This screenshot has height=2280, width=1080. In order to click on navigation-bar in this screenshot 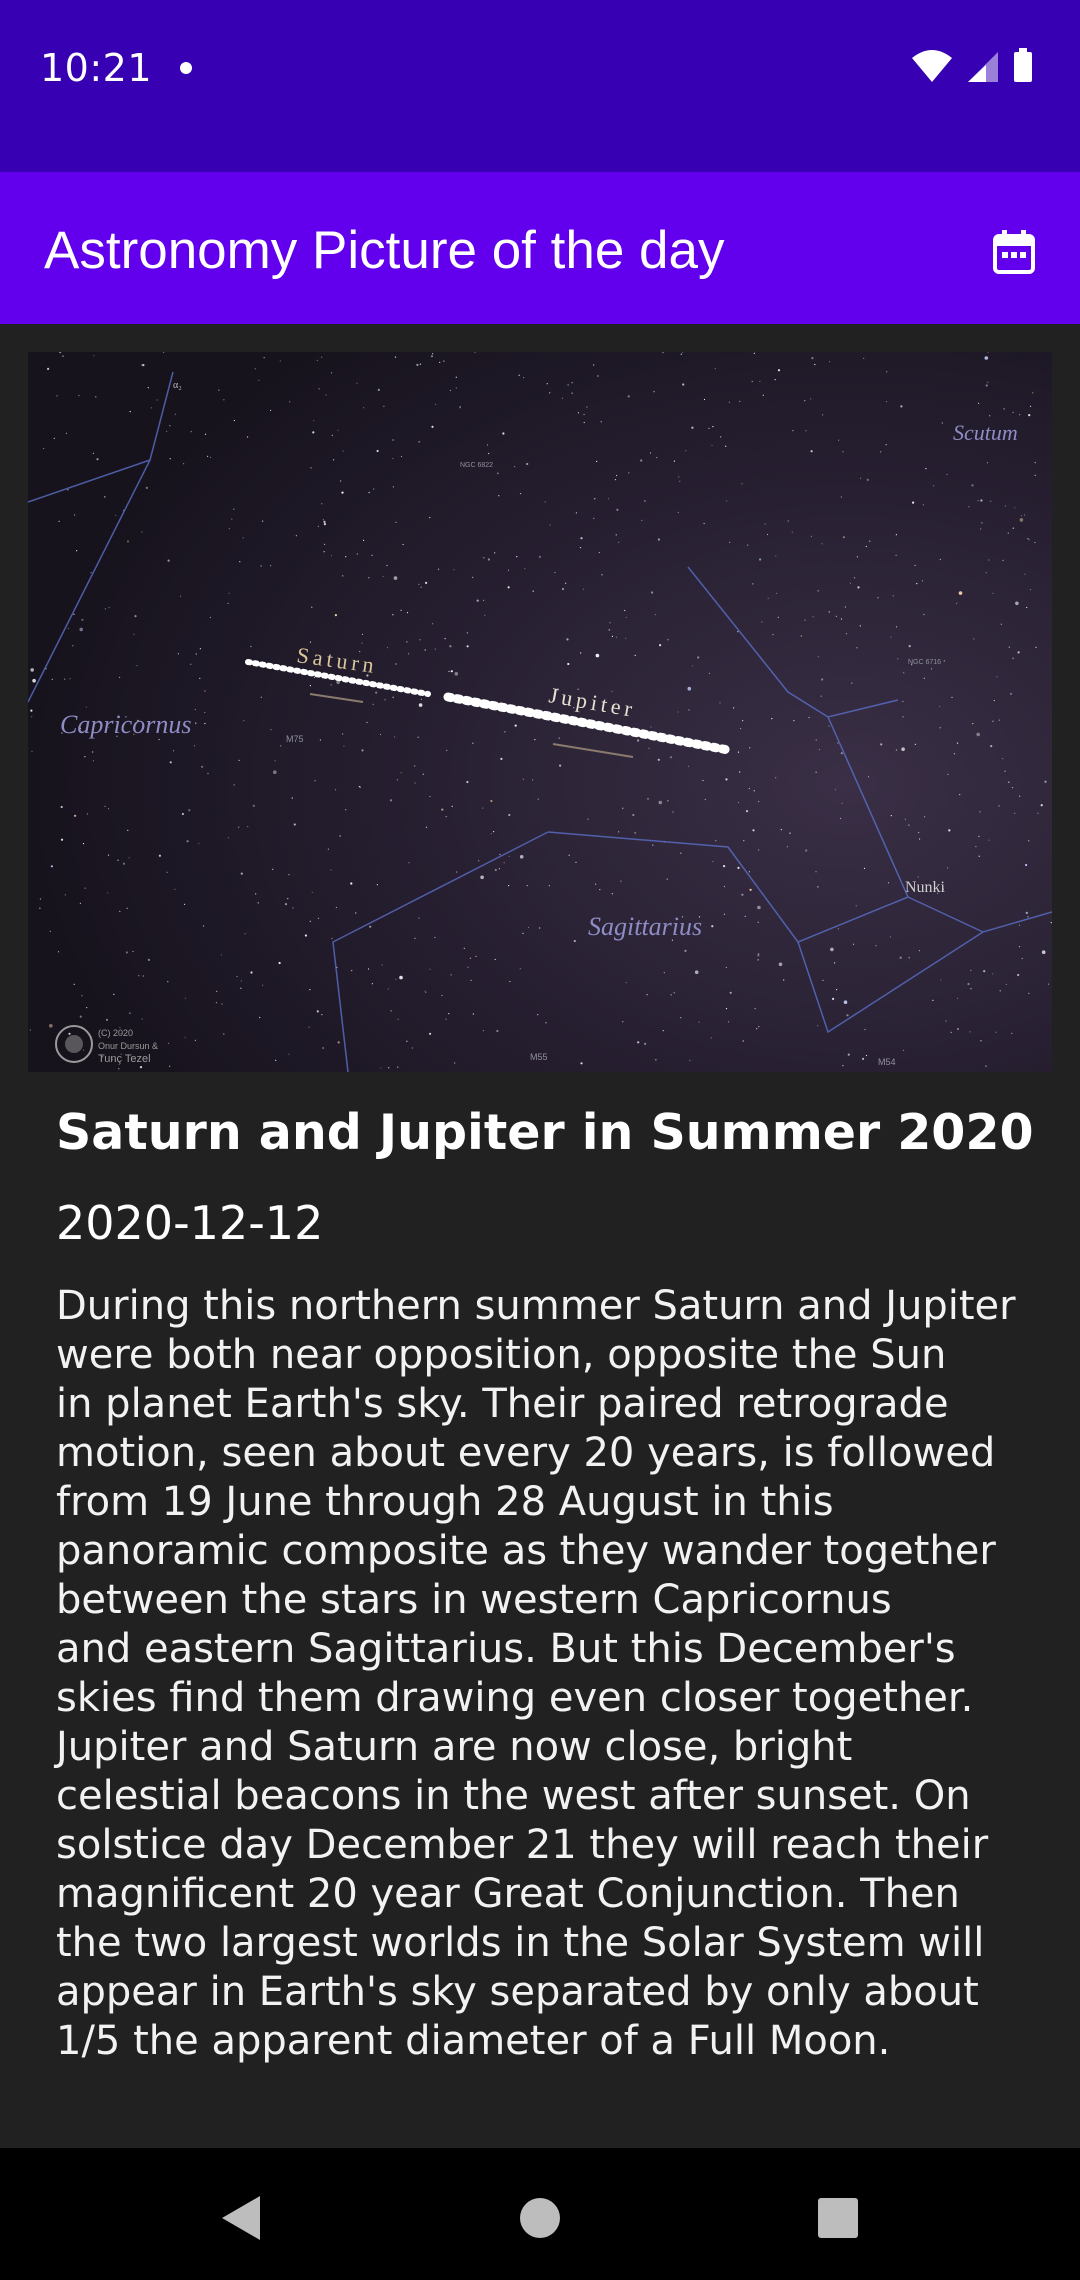, I will do `click(540, 2214)`.